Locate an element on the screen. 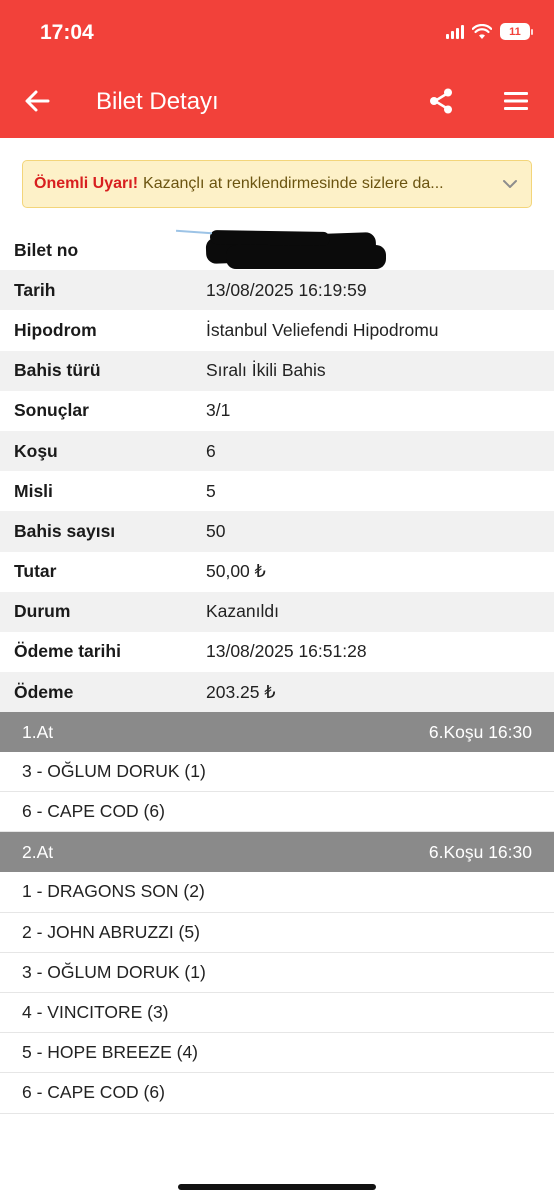 The image size is (554, 1200). detail-row-amount: Tutar 50,00 ₺ is located at coordinates (277, 572).